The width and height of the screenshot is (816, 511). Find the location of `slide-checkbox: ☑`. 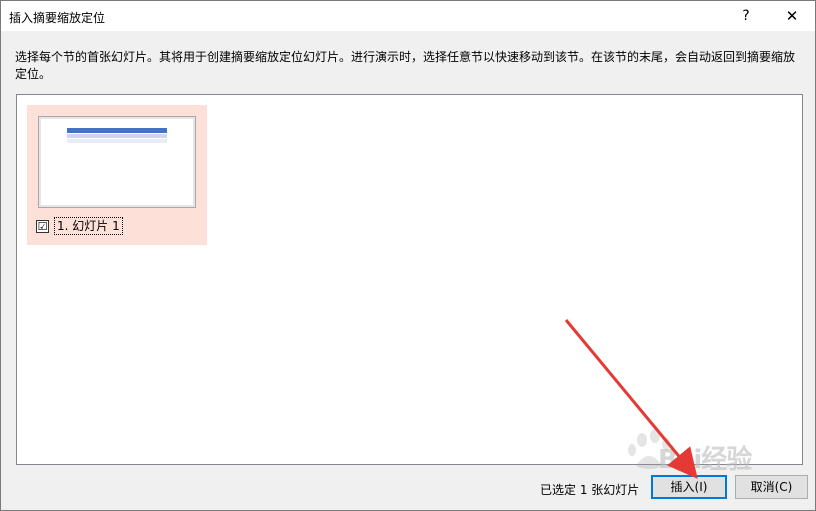

slide-checkbox: ☑ is located at coordinates (42, 226).